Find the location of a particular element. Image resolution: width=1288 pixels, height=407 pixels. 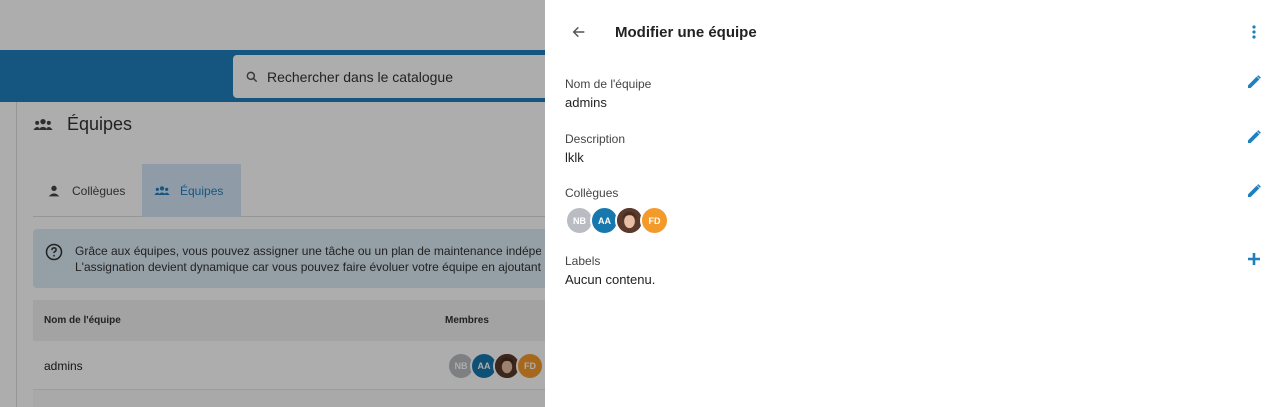

plus-icon is located at coordinates (1254, 259).